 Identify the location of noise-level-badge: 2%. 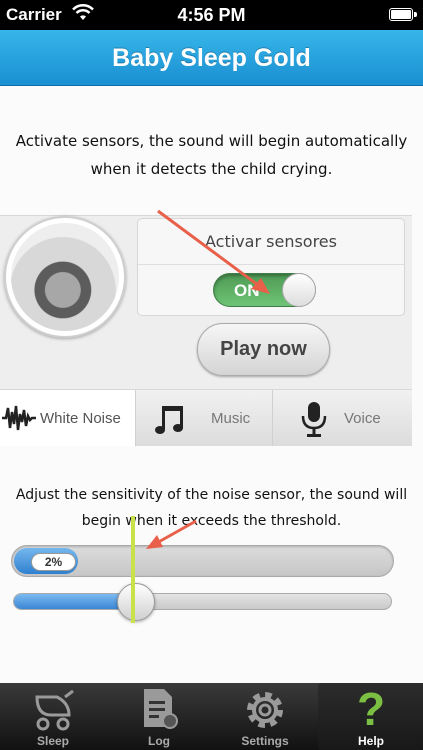
(53, 562).